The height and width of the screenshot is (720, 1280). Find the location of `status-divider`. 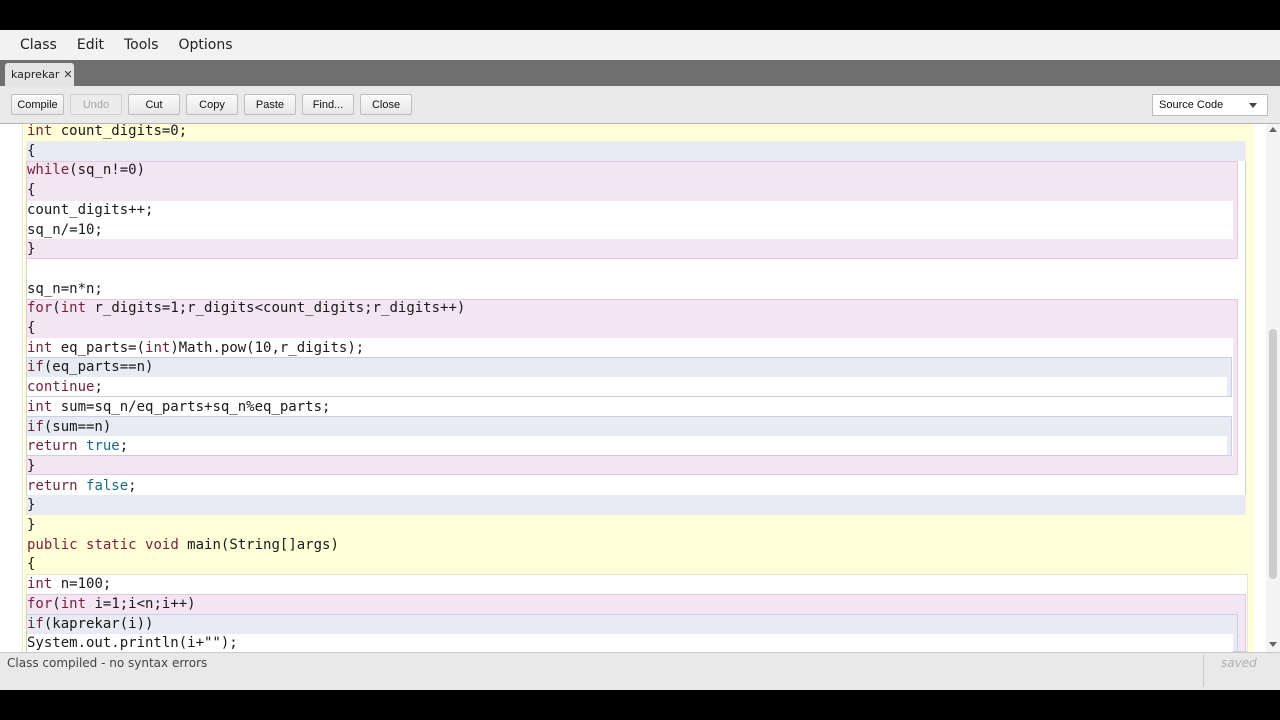

status-divider is located at coordinates (1203, 671).